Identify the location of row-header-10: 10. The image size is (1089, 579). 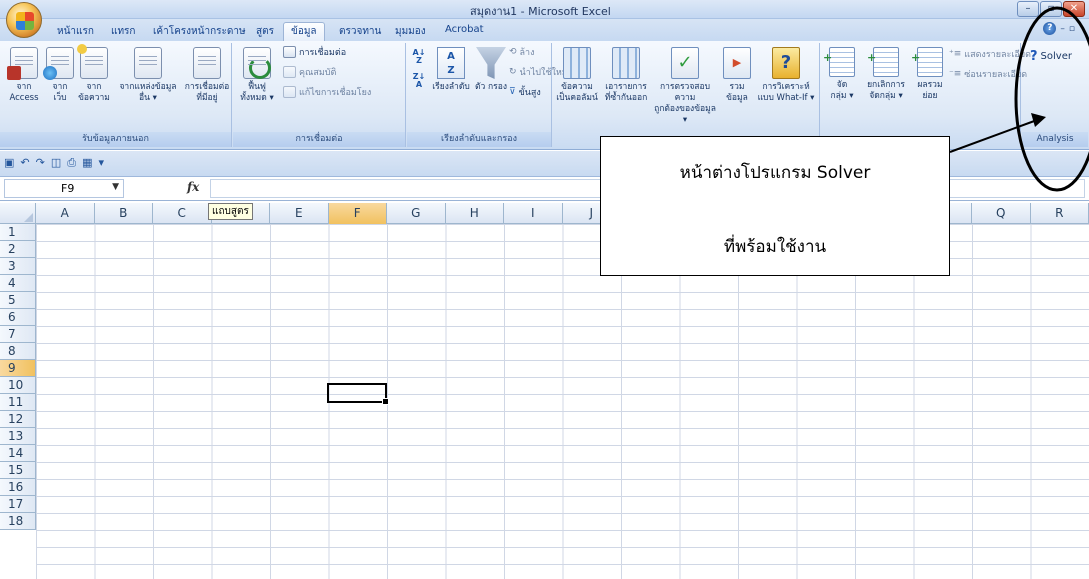
(18, 385).